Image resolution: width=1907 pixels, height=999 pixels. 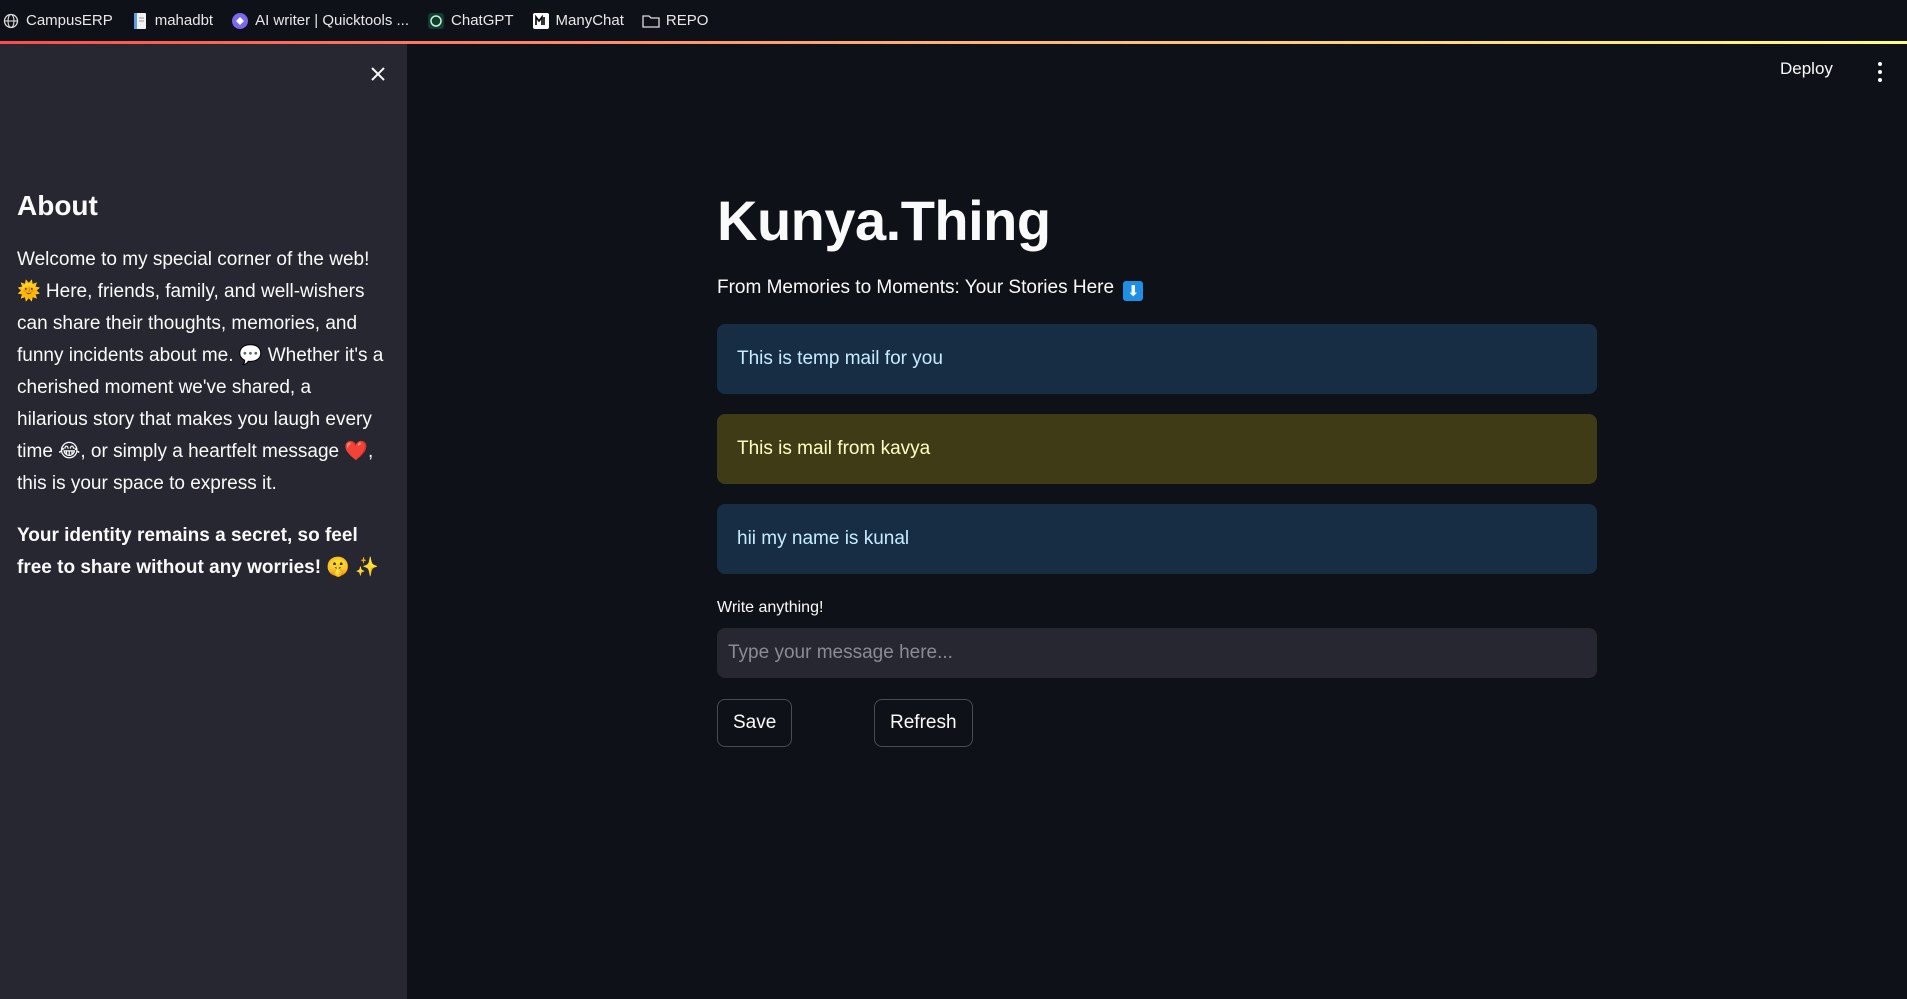 I want to click on globe-icon, so click(x=11, y=21).